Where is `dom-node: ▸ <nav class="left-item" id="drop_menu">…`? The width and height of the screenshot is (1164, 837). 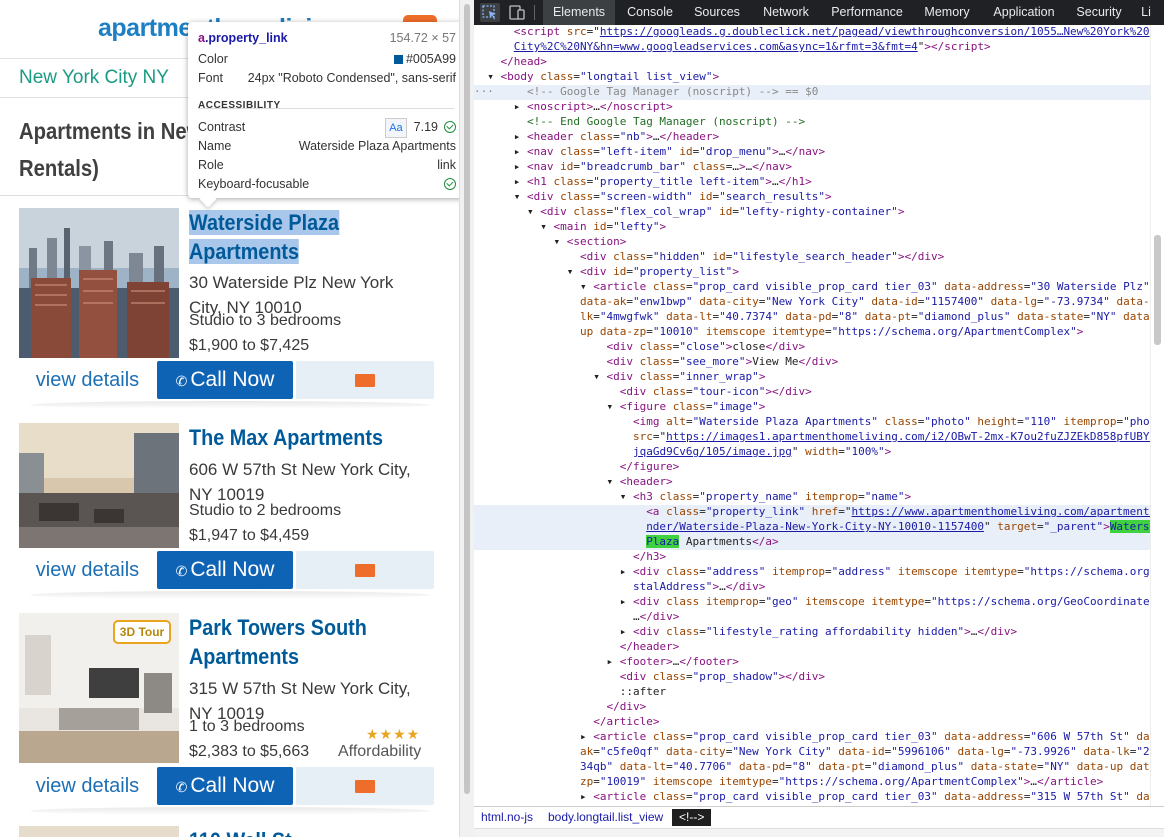
dom-node: ▸ <nav class="left-item" id="drop_menu">… is located at coordinates (812, 152).